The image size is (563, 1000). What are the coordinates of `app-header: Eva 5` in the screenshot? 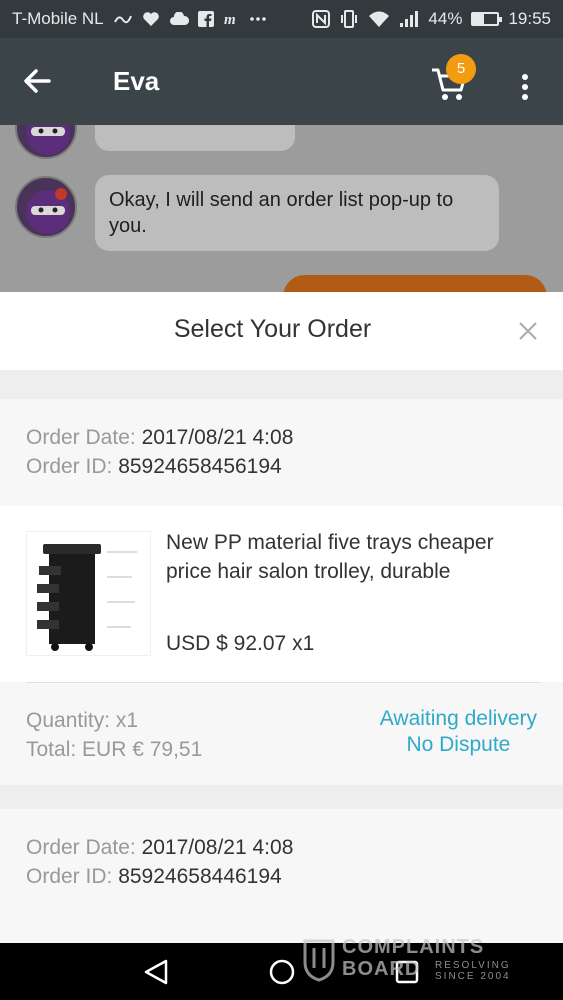 It's located at (281, 81).